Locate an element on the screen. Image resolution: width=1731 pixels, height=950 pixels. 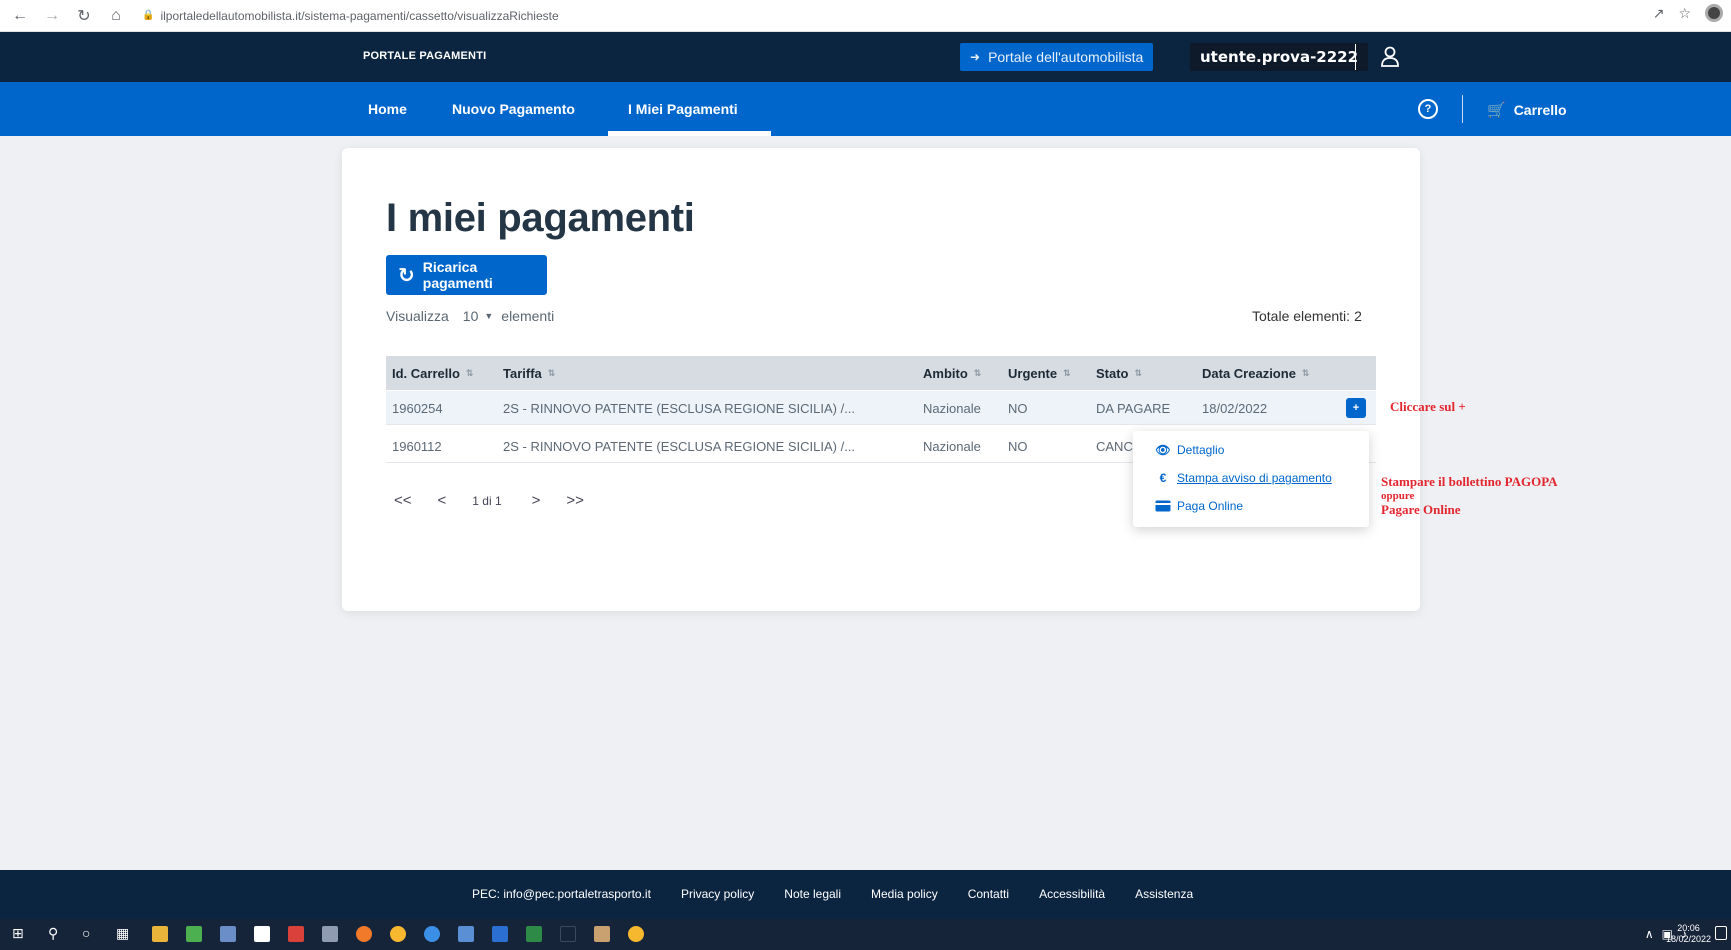
footer-link-media-policy: Media policy is located at coordinates (904, 894).